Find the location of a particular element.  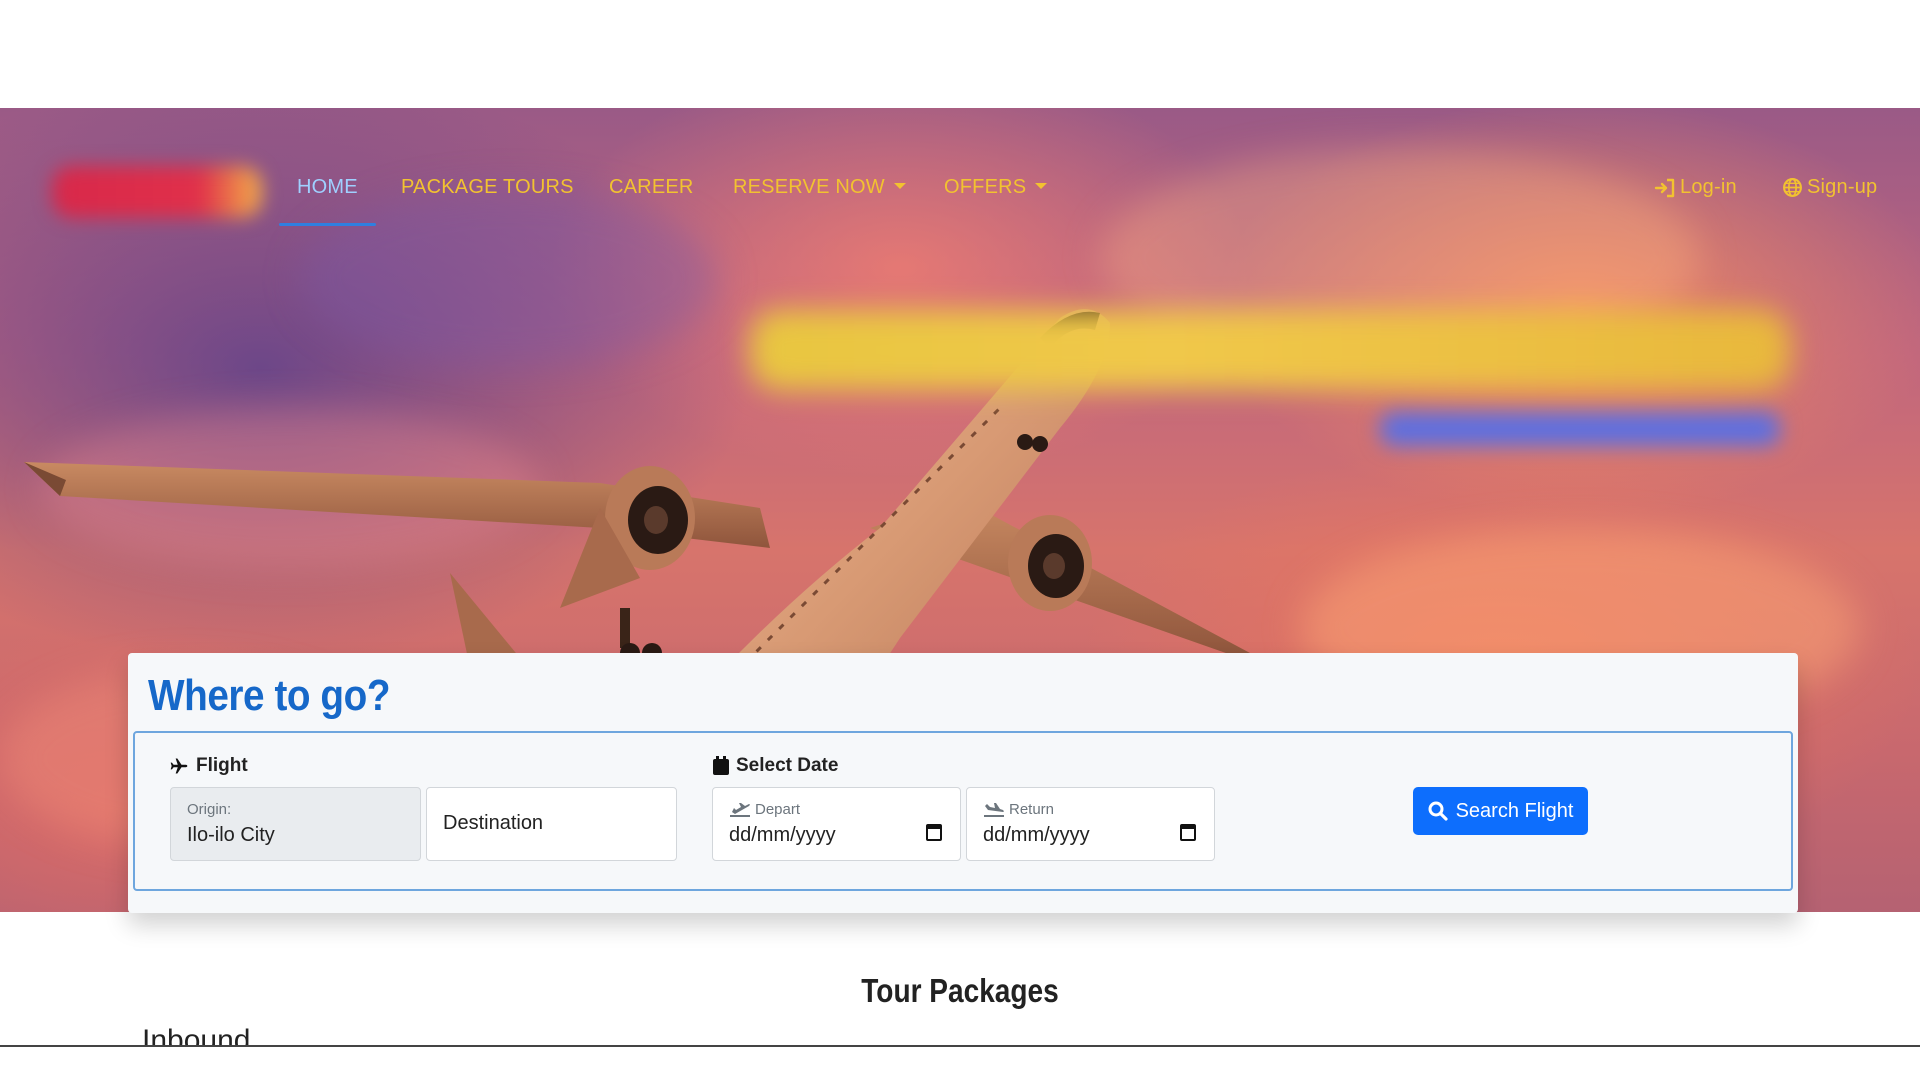

hero-headline-blurred is located at coordinates (1270, 350).